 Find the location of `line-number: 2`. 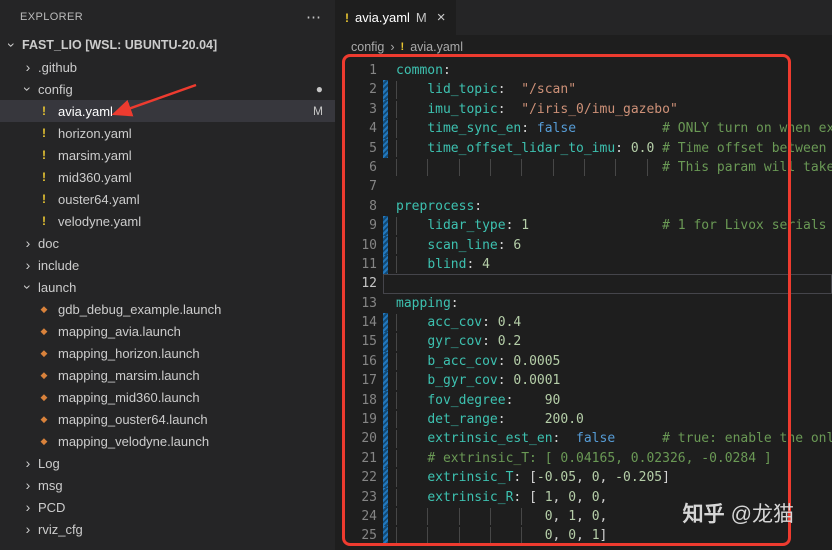

line-number: 2 is located at coordinates (373, 90).